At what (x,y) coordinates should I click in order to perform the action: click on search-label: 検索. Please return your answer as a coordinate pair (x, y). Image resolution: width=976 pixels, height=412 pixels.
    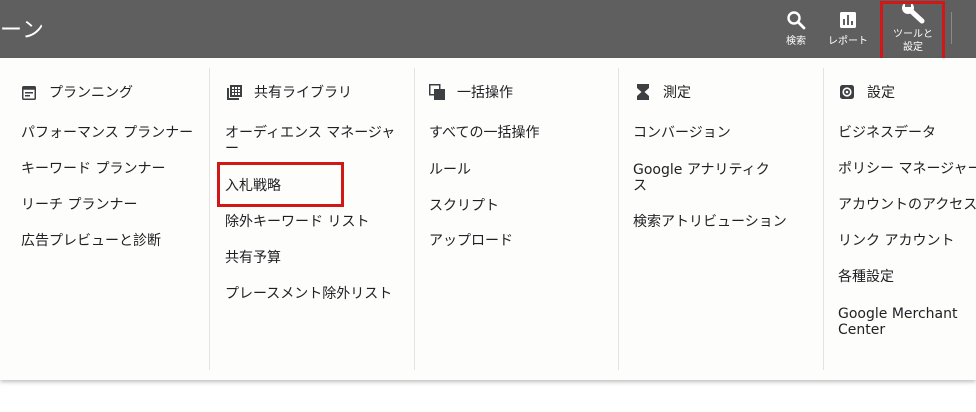
    Looking at the image, I should click on (796, 41).